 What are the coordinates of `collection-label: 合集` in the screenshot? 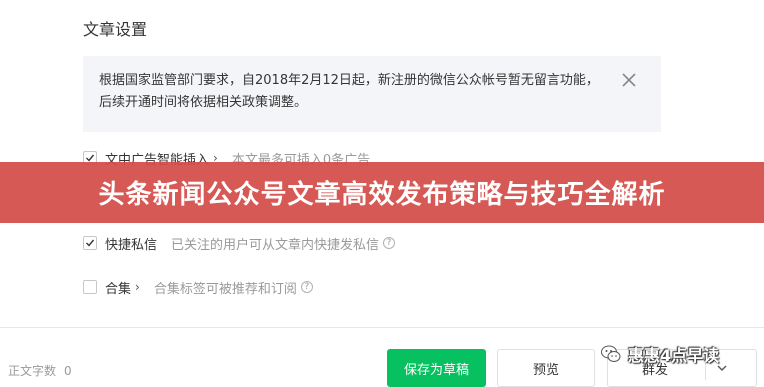 It's located at (118, 287).